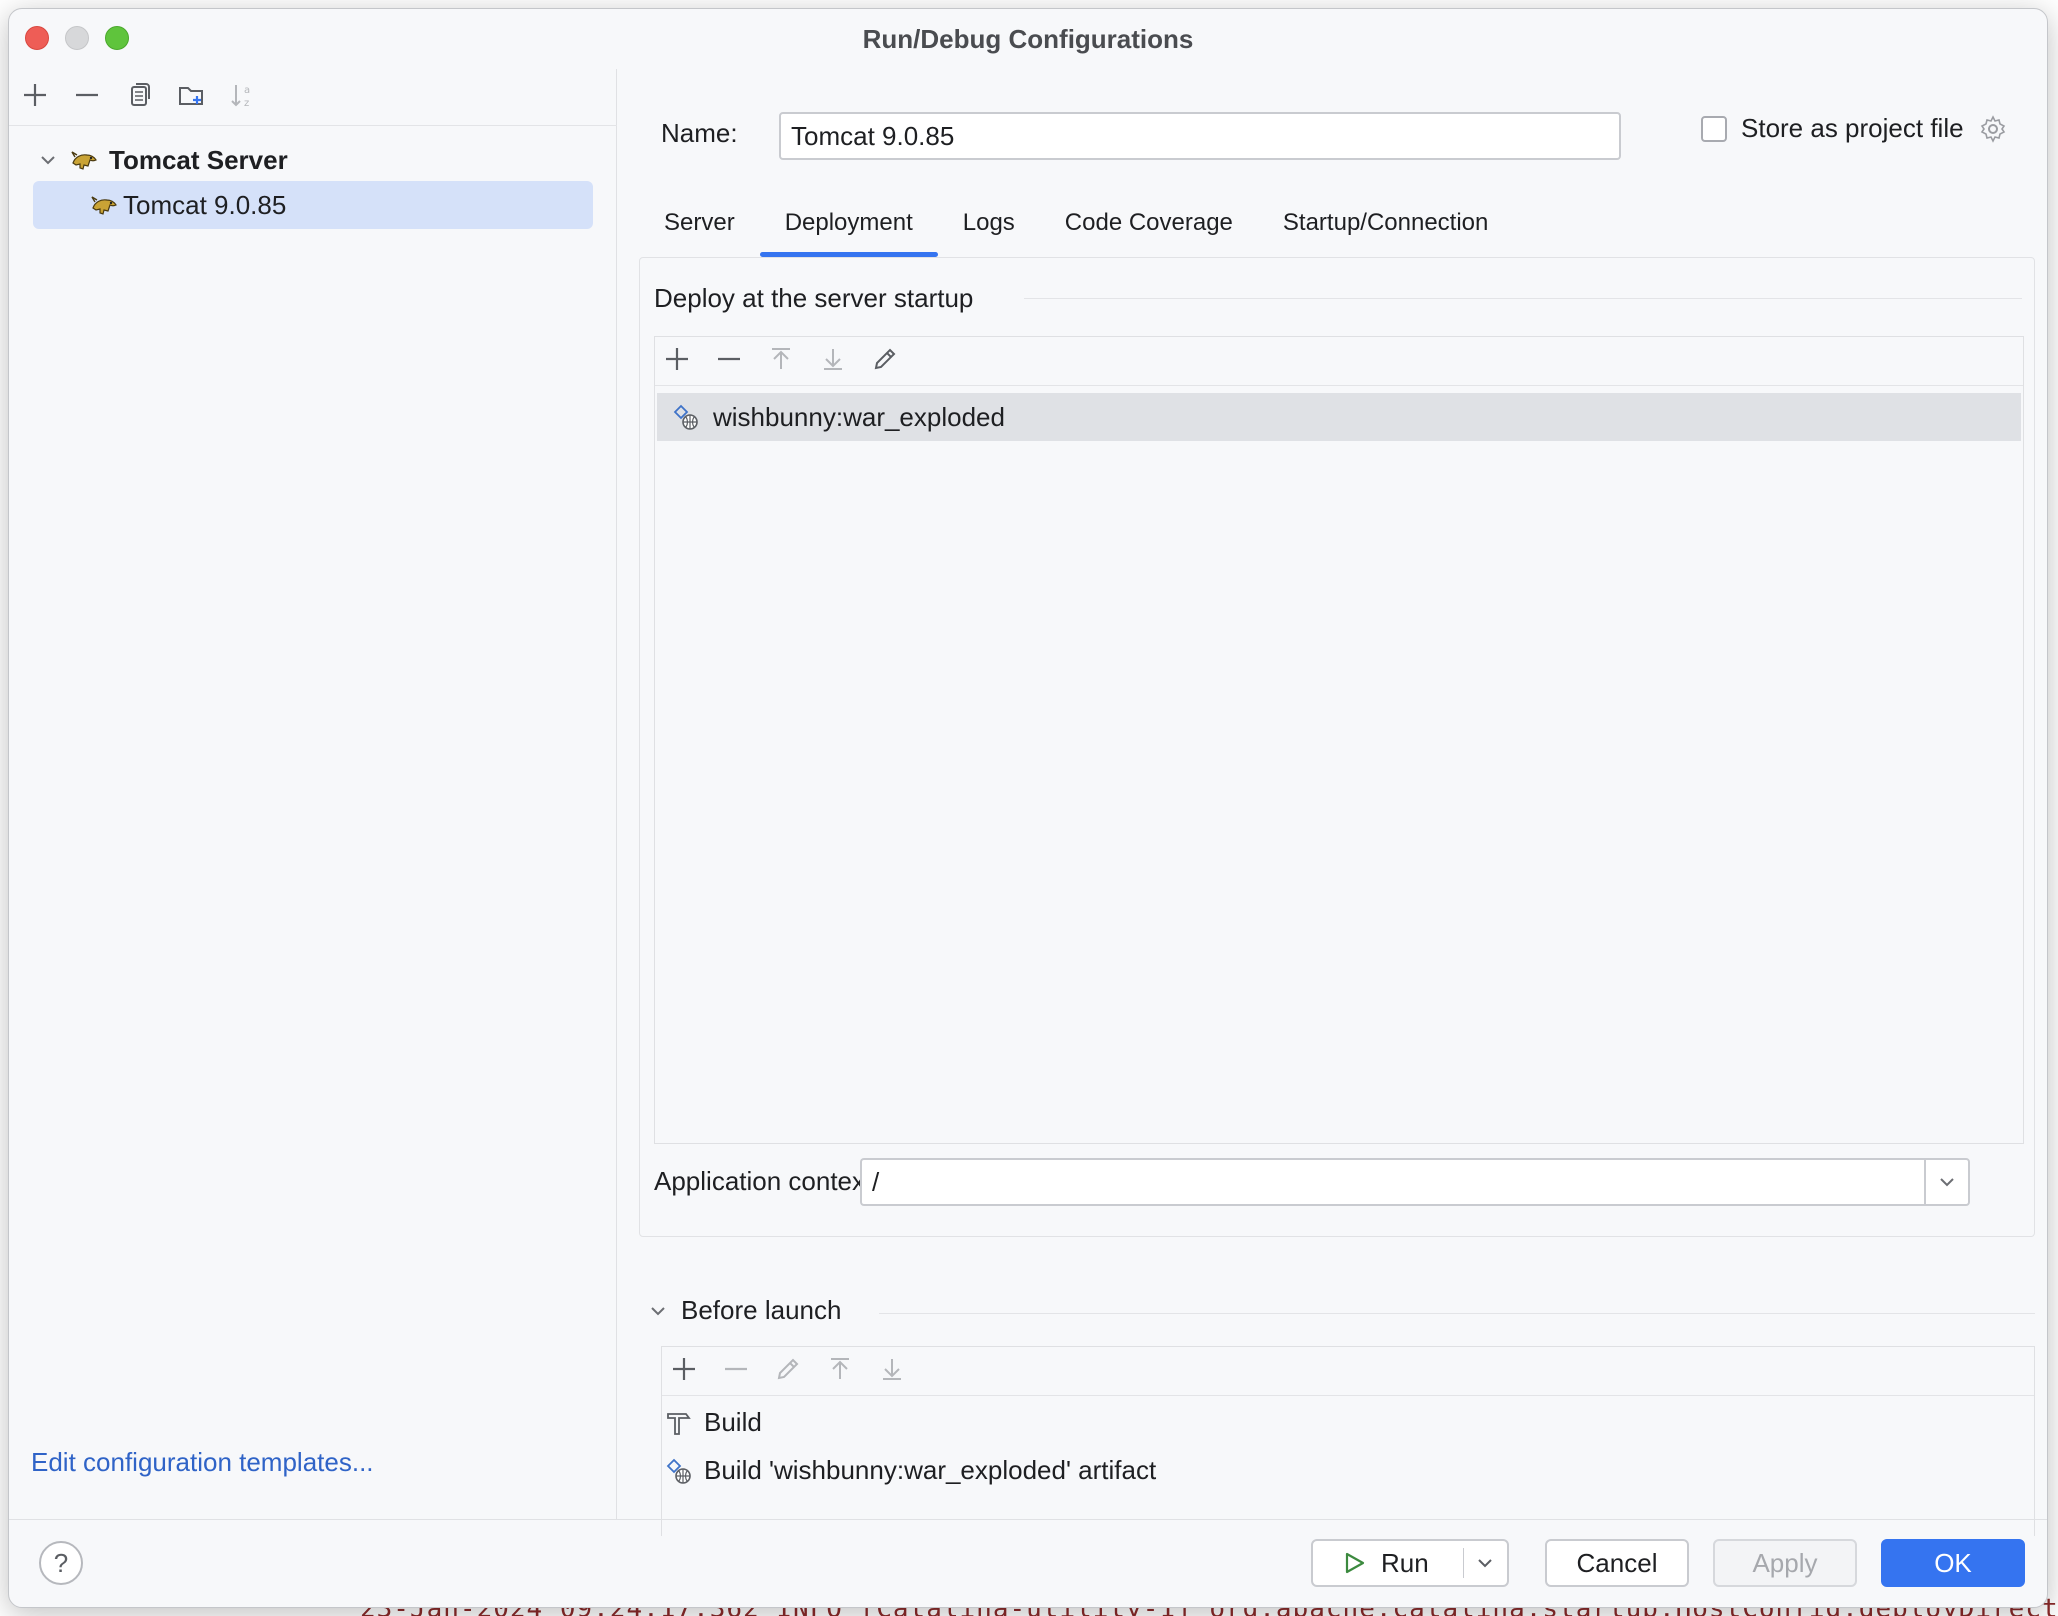  What do you see at coordinates (191, 95) in the screenshot?
I see `new-folder-icon` at bounding box center [191, 95].